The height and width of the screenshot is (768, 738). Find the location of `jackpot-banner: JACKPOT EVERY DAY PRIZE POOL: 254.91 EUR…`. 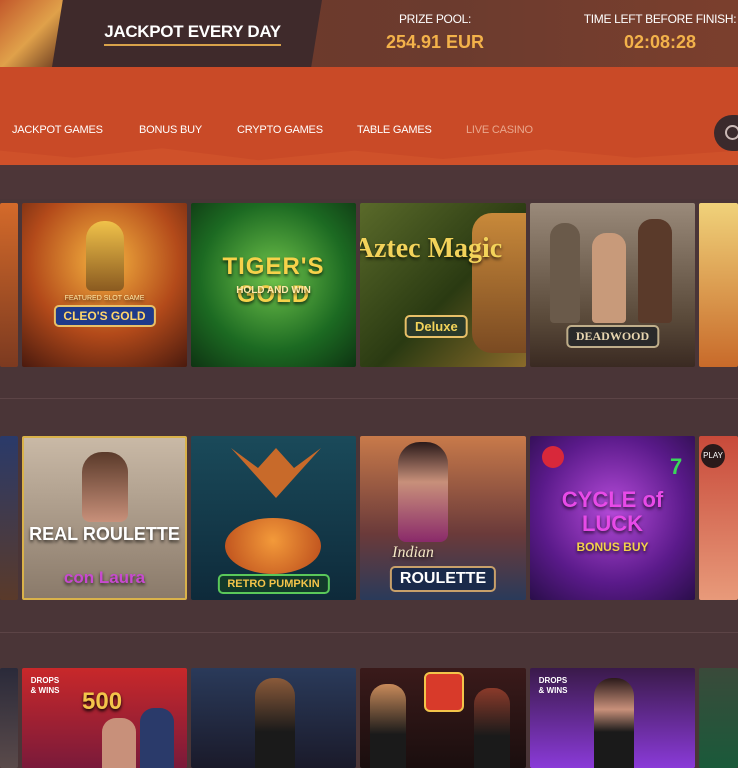

jackpot-banner: JACKPOT EVERY DAY PRIZE POOL: 254.91 EUR… is located at coordinates (369, 33).